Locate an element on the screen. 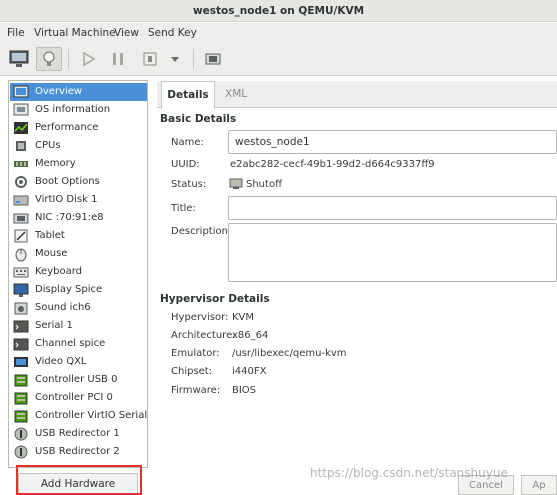 The height and width of the screenshot is (495, 557). firmware-label: Firmware: is located at coordinates (196, 390).